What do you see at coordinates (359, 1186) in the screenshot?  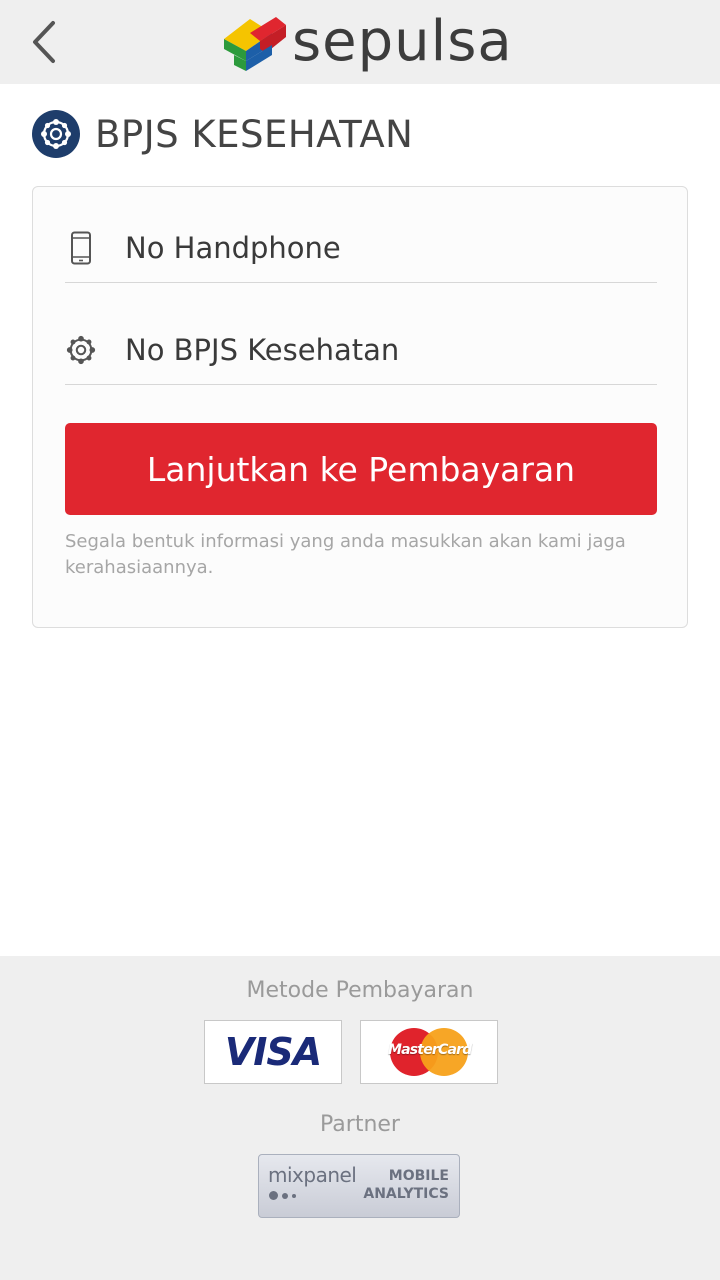 I see `mixpanel-badge: mixpanel MOBILE ANALYTICS` at bounding box center [359, 1186].